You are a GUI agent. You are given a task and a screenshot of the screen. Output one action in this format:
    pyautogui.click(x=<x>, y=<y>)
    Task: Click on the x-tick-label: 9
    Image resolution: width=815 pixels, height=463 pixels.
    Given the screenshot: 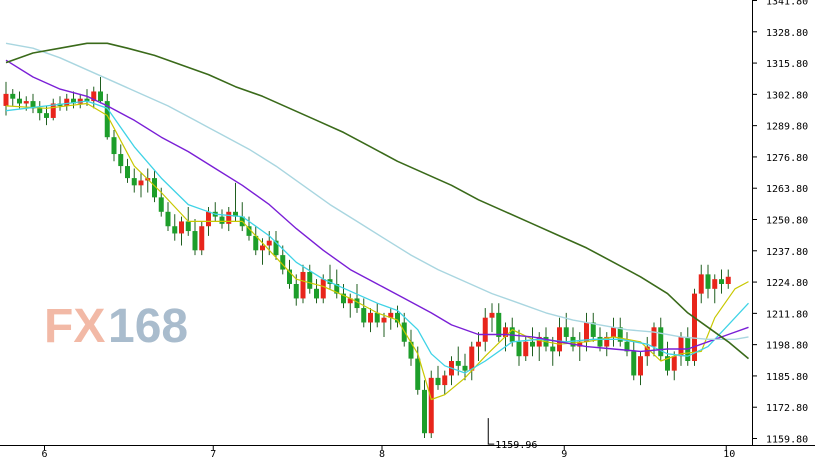 What is the action you would take?
    pyautogui.click(x=564, y=454)
    